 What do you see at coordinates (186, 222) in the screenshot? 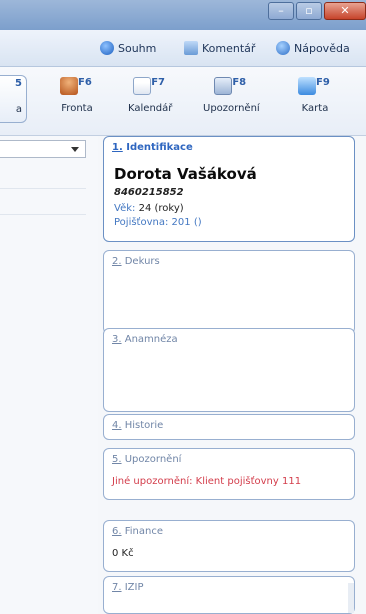
I see `patient-insurance-value: 201 ()` at bounding box center [186, 222].